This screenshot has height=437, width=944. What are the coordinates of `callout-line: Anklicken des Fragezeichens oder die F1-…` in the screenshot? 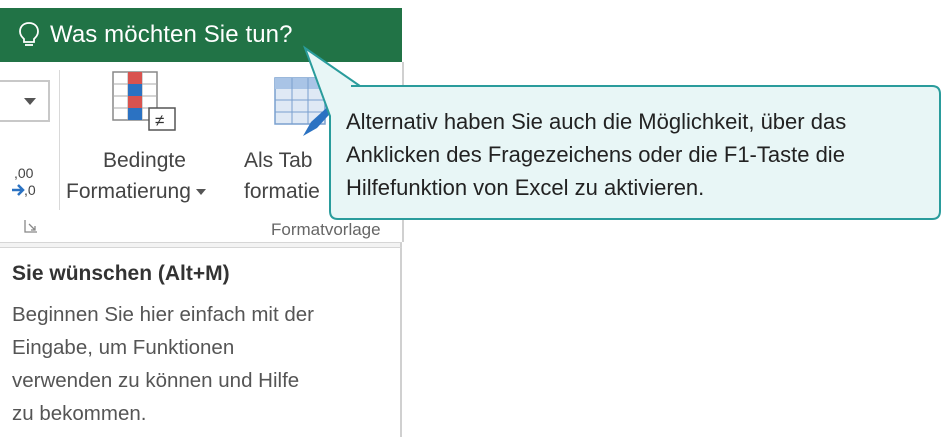 It's located at (595, 154).